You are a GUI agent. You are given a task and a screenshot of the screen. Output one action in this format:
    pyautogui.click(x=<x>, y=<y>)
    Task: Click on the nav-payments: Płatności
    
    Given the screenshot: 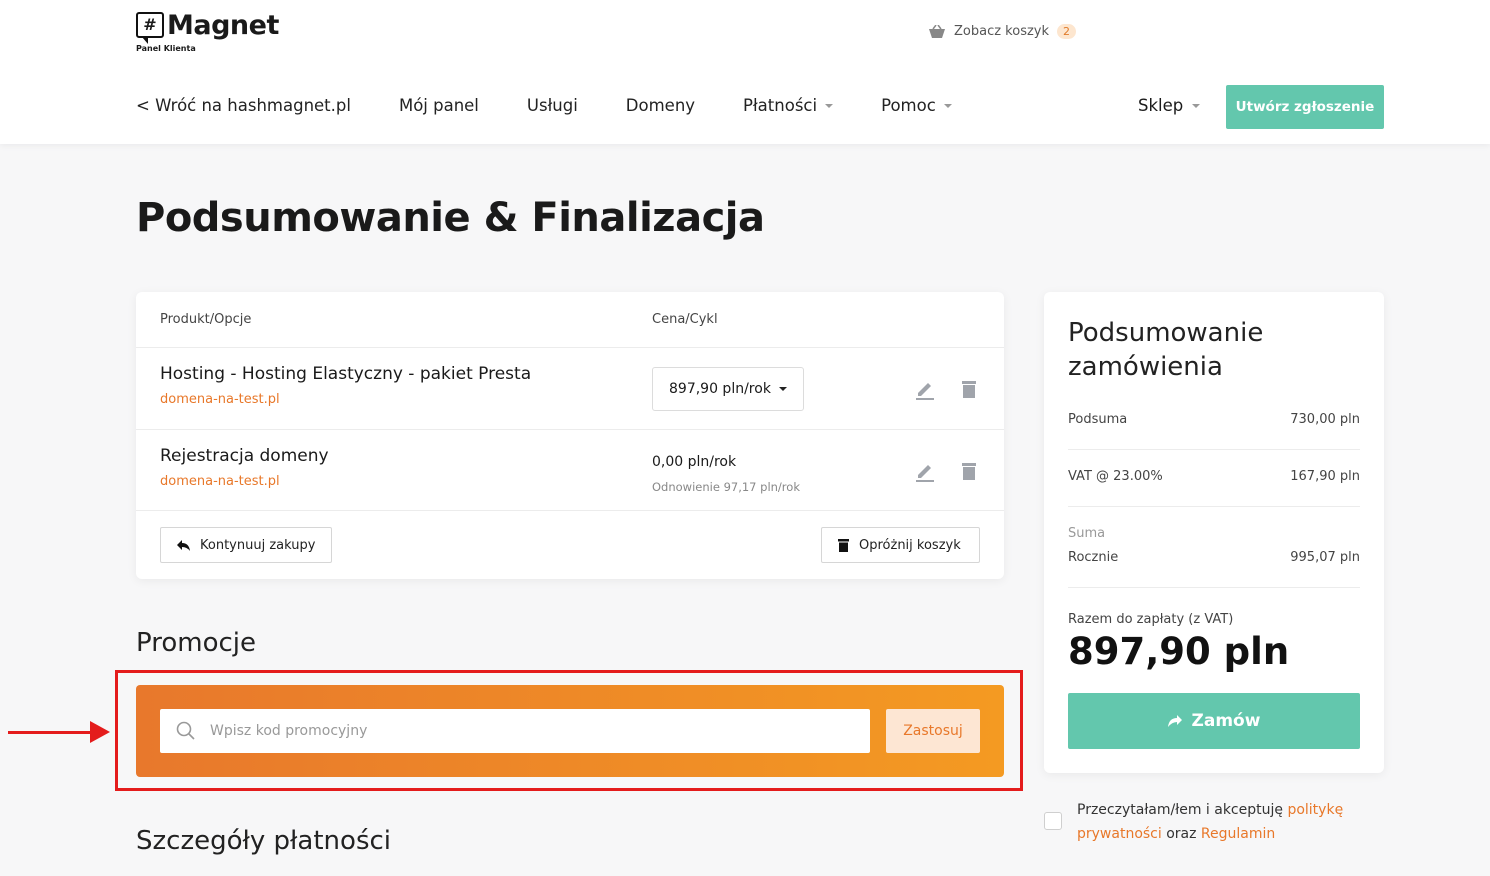 What is the action you would take?
    pyautogui.click(x=788, y=105)
    